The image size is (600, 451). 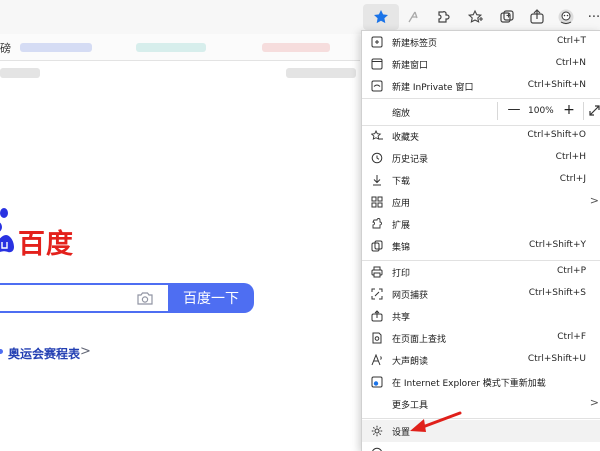 I want to click on zoom-label: 缩放, so click(x=401, y=114).